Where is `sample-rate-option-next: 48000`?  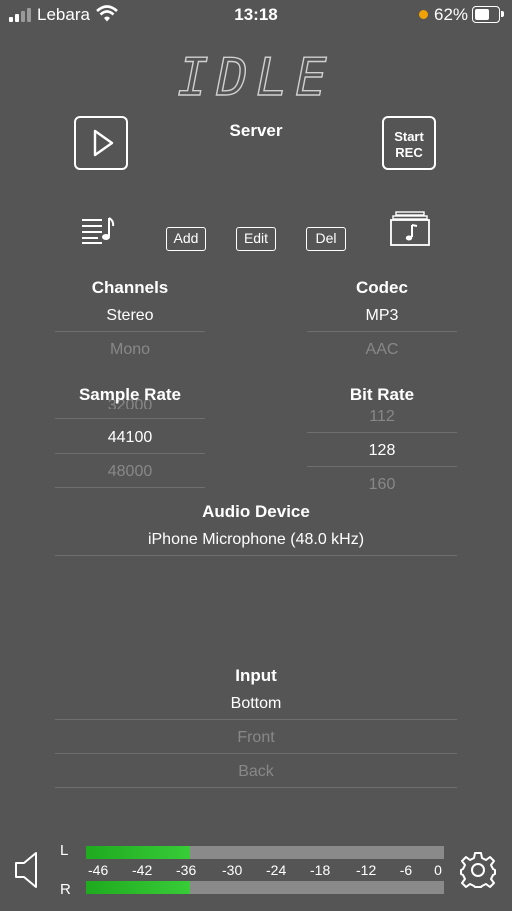
sample-rate-option-next: 48000 is located at coordinates (130, 472).